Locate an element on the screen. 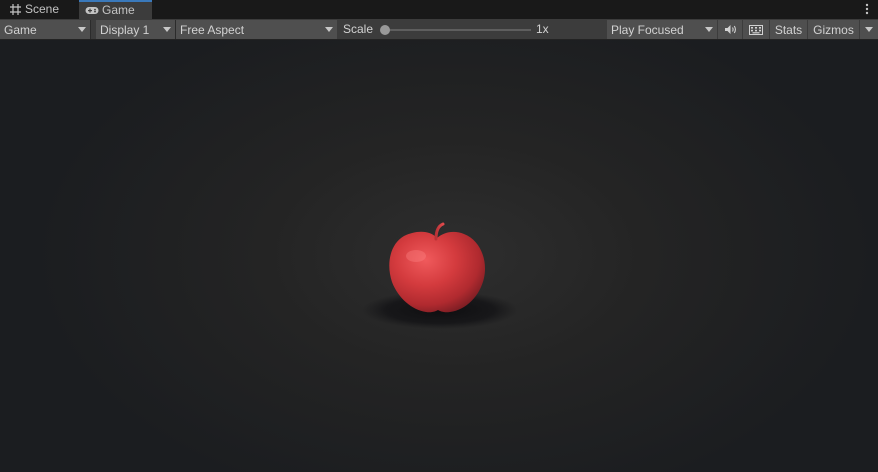  gamepad-icon is located at coordinates (92, 11).